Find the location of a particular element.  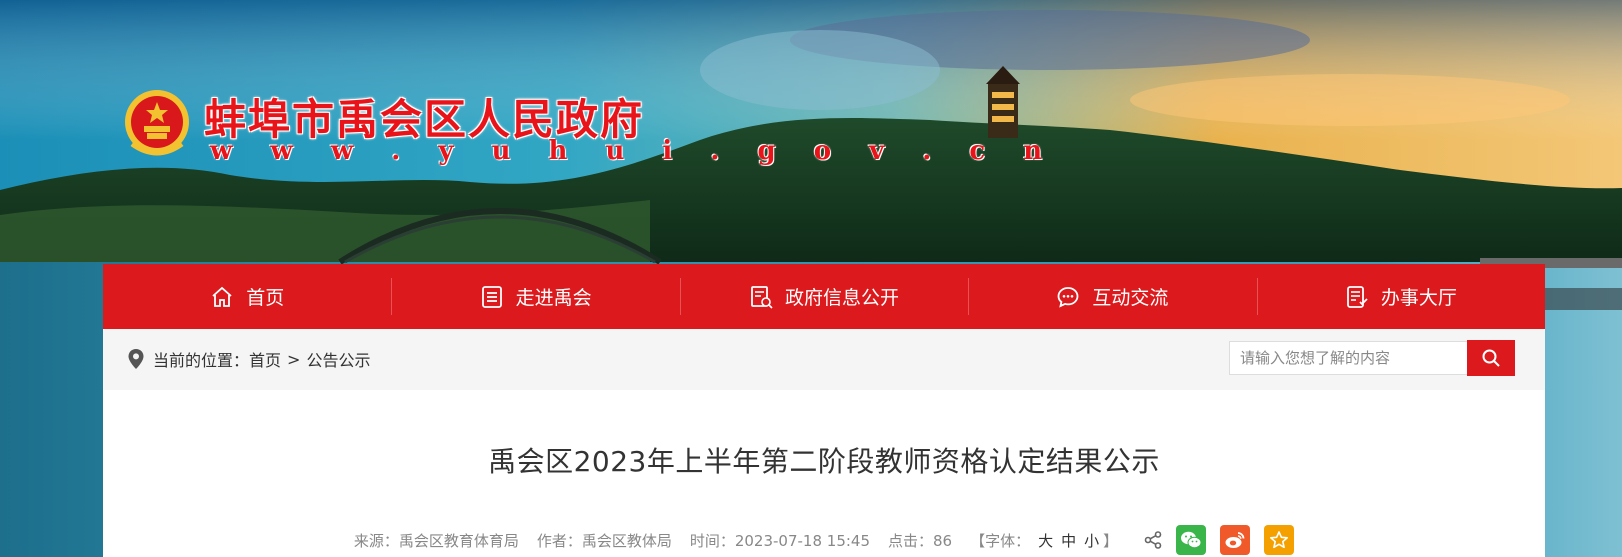

site-url: w w w . y u h u i . g o v . c n is located at coordinates (633, 151).